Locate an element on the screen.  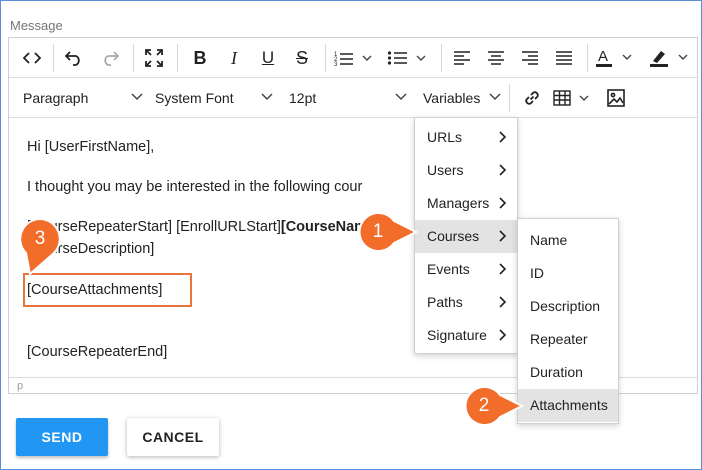
send-button: SEND is located at coordinates (62, 437).